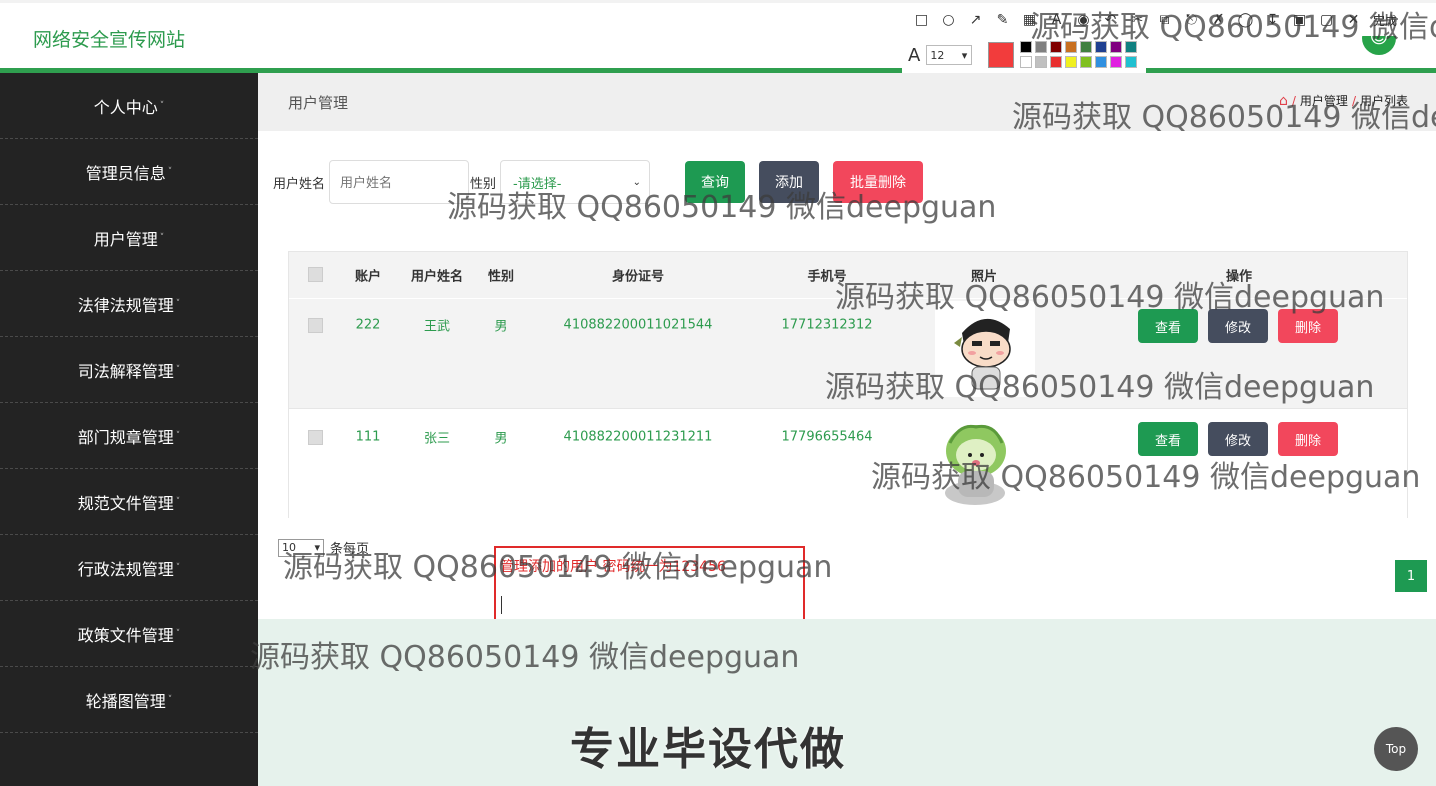 The height and width of the screenshot is (786, 1436). Describe the element at coordinates (847, 102) in the screenshot. I see `breadcrumb-bar: 用户管理 ⌂ / 用户管理 / 用户列表` at that location.